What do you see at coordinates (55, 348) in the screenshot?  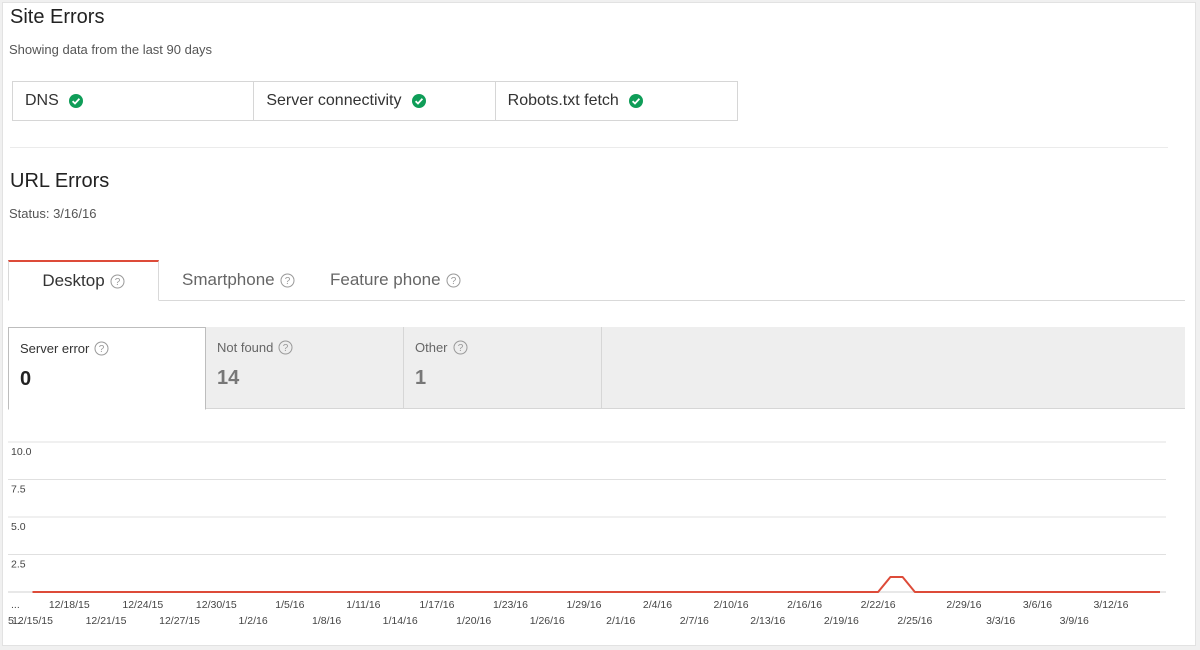 I see `metric-label: Server error` at bounding box center [55, 348].